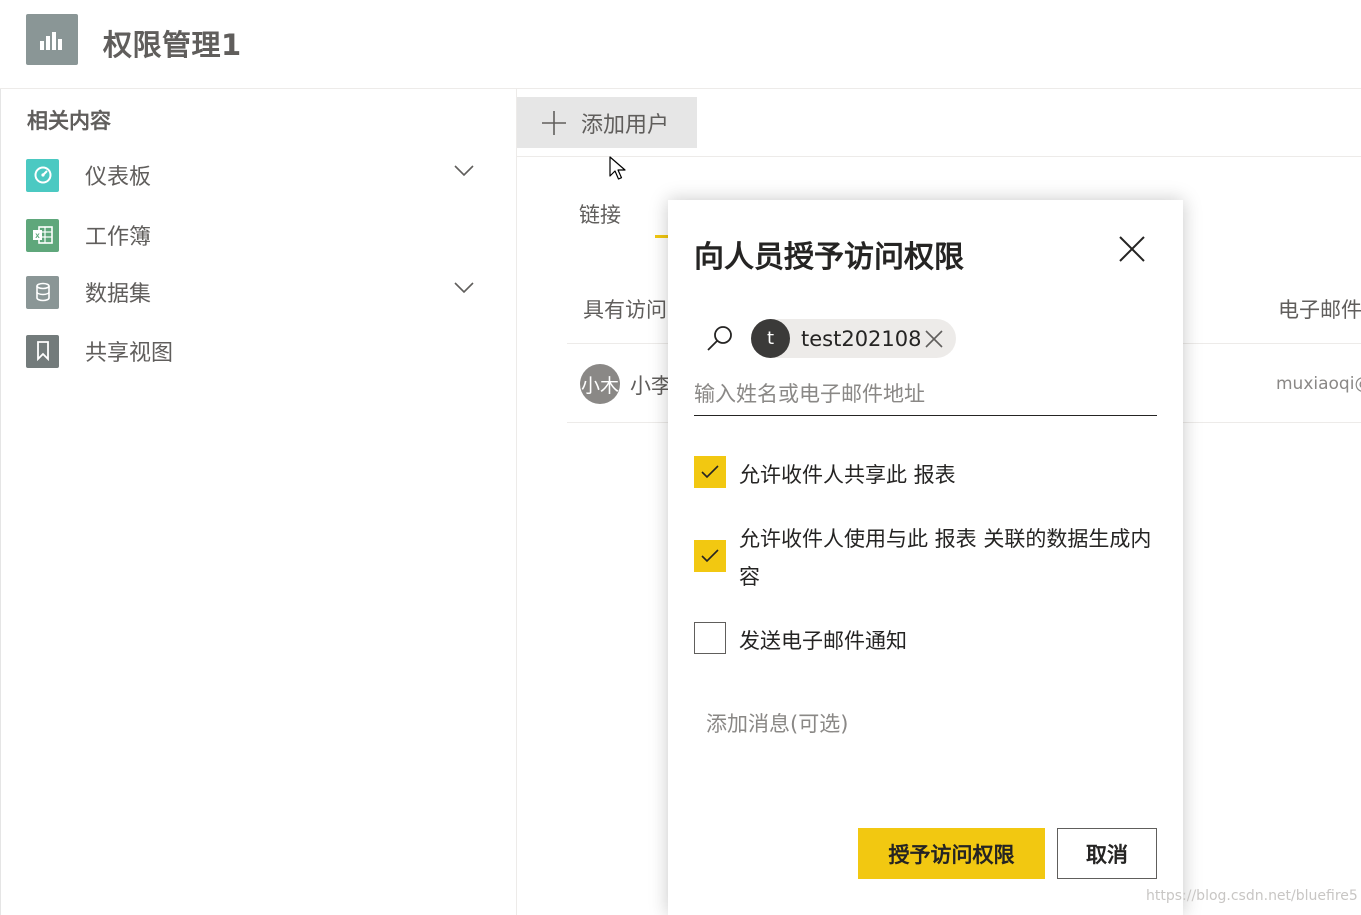 Image resolution: width=1361 pixels, height=915 pixels. What do you see at coordinates (261, 351) in the screenshot?
I see `sidebar-item-shared-views: 共享视图` at bounding box center [261, 351].